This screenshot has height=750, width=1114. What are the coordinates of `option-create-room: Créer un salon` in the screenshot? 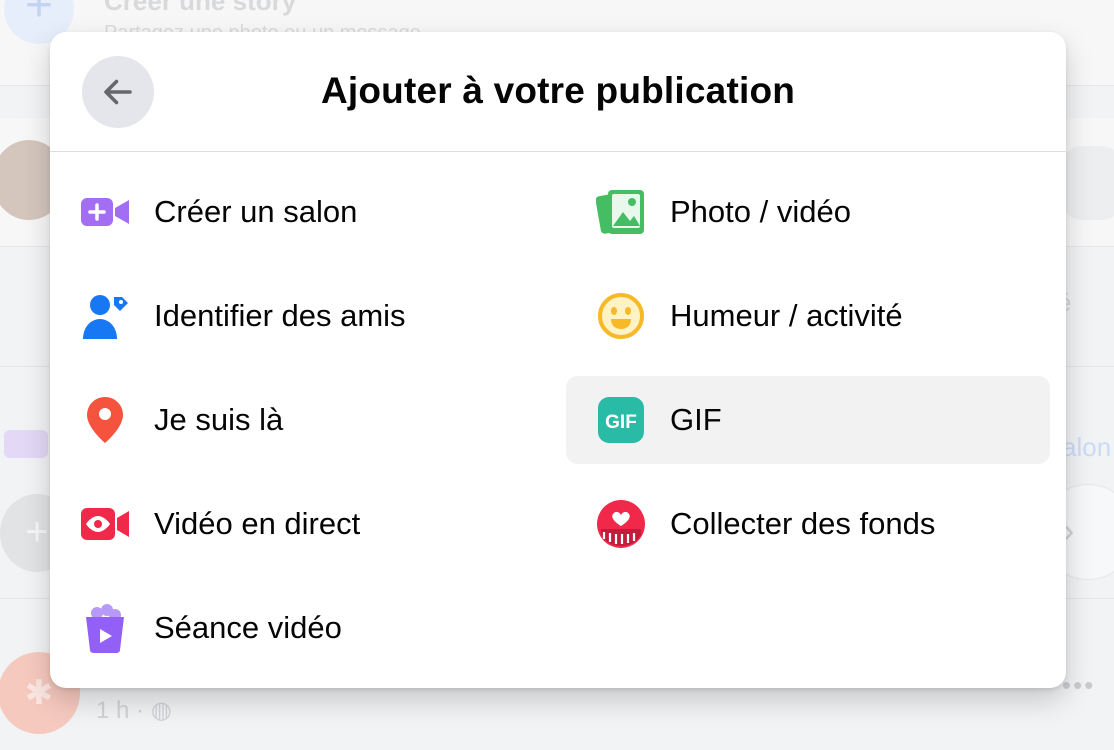 It's located at (292, 212).